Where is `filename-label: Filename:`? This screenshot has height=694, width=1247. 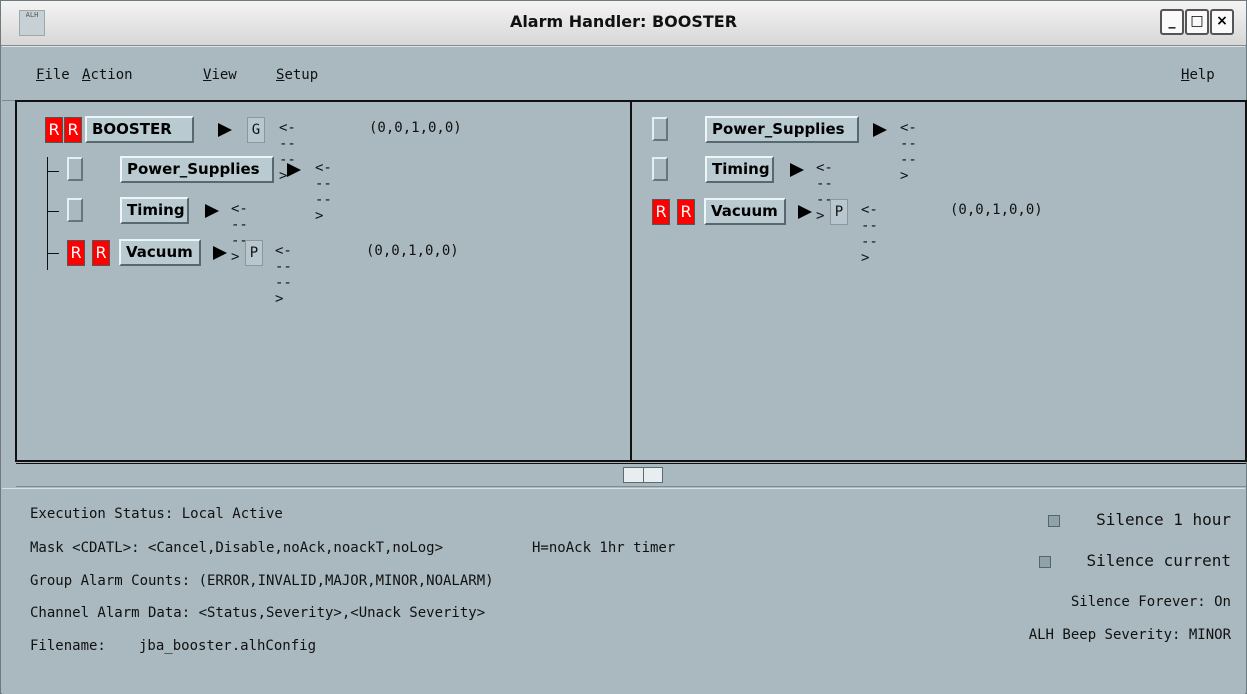
filename-label: Filename: is located at coordinates (68, 646).